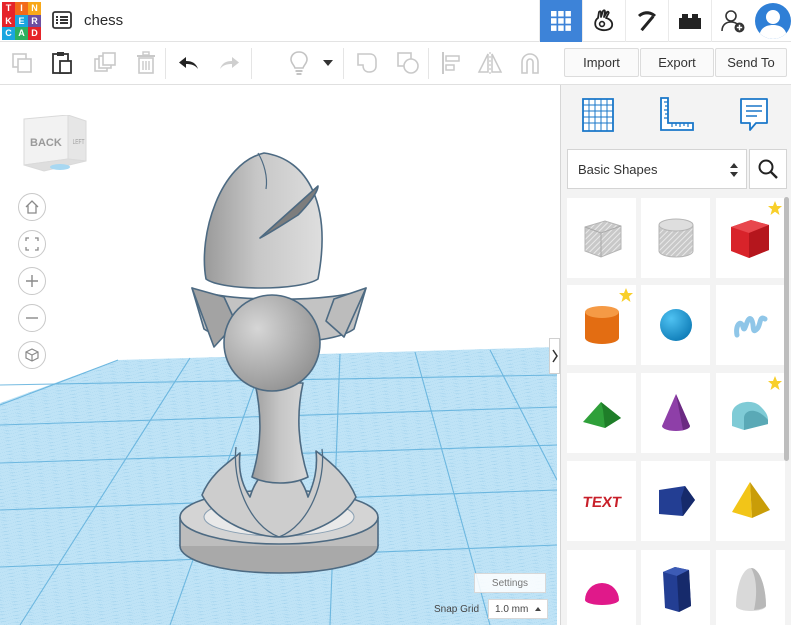  I want to click on tinkercad-logo: T I N K E R C A D, so click(21, 21).